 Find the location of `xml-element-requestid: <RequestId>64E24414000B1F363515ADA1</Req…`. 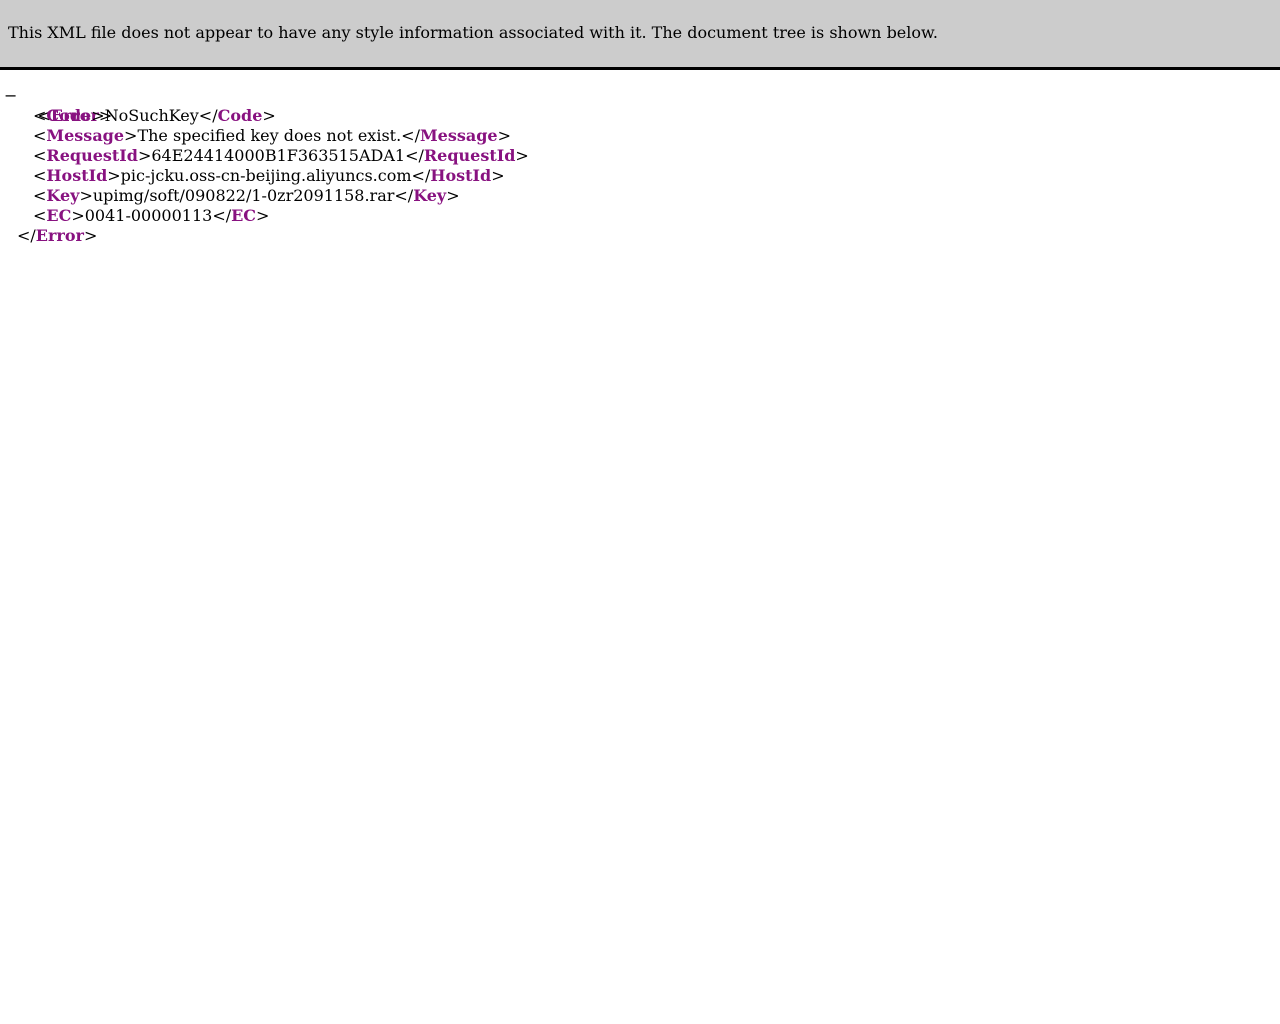

xml-element-requestid: <RequestId>64E24414000B1F363515ADA1</Req… is located at coordinates (281, 155).